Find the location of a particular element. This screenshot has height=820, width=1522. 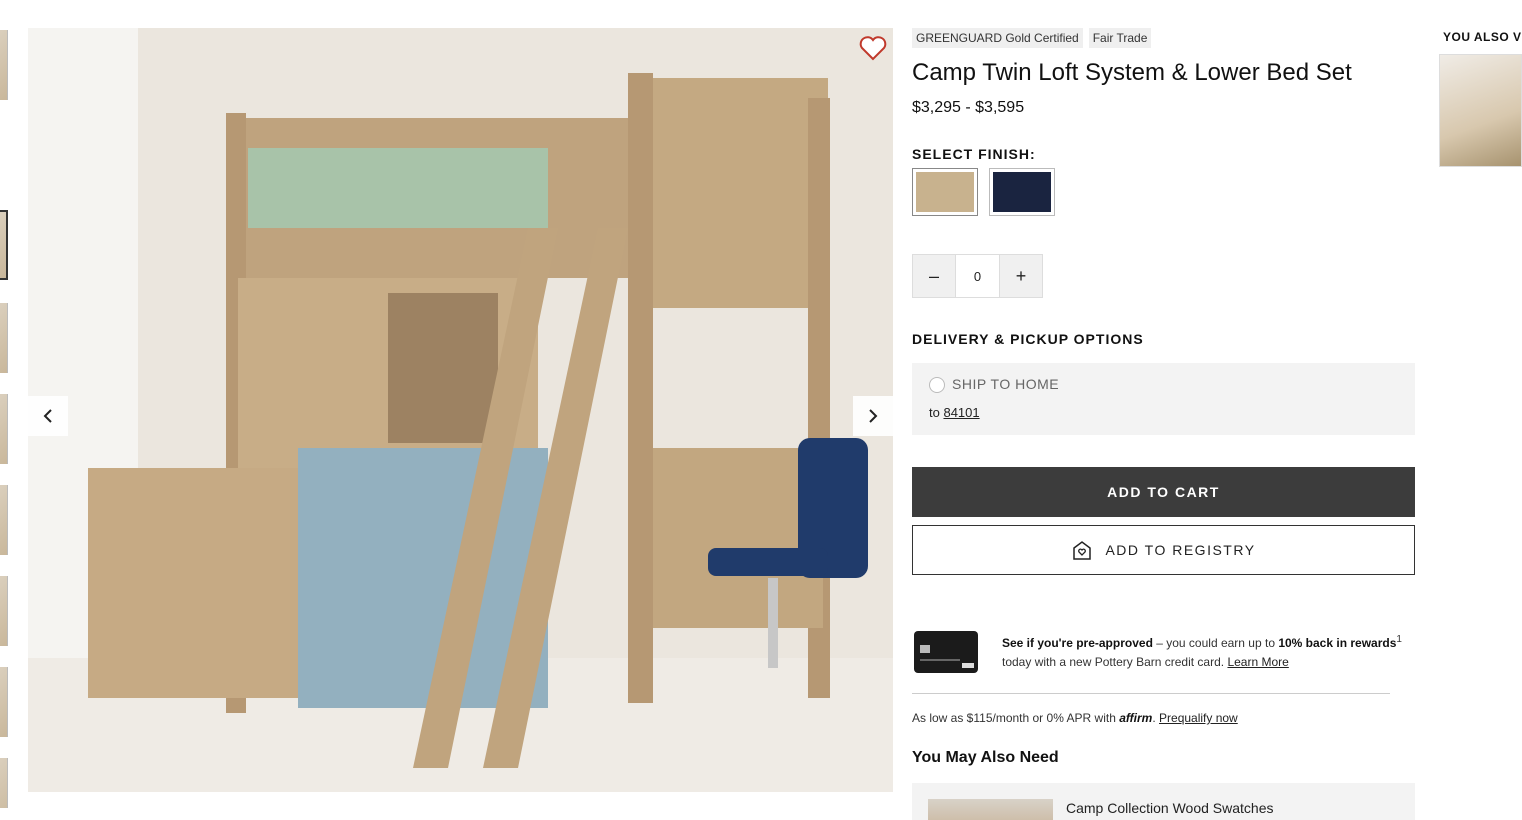

delivery-options-label: DELIVERY & PICKUP OPTIONS is located at coordinates (1028, 339).